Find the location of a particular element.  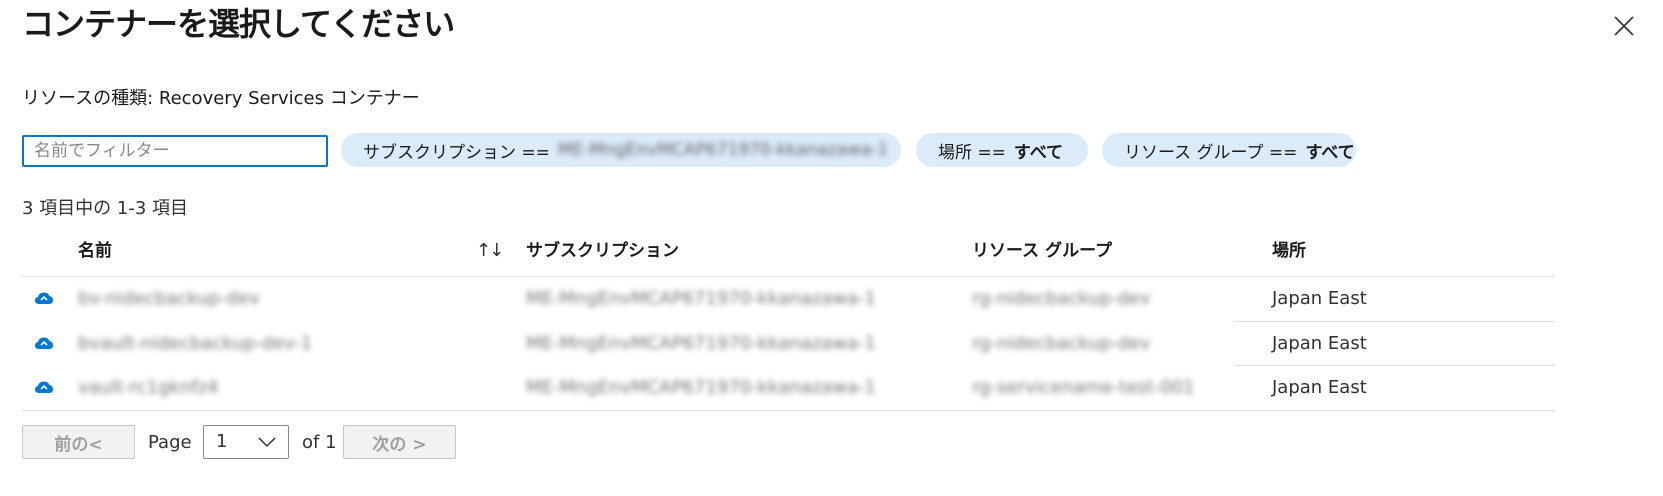

location-filter-label: 場所 == is located at coordinates (972, 152).